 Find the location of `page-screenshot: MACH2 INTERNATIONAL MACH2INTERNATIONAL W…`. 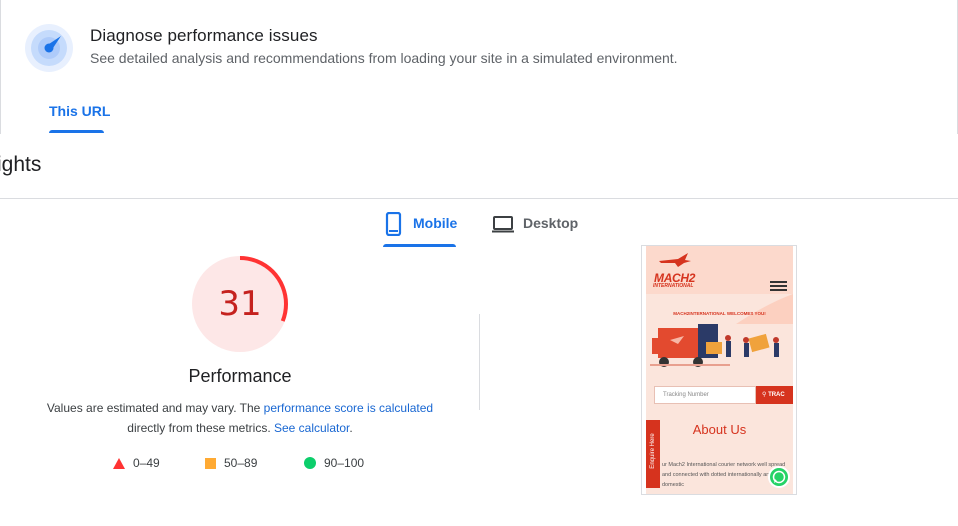

page-screenshot: MACH2 INTERNATIONAL MACH2INTERNATIONAL W… is located at coordinates (719, 370).